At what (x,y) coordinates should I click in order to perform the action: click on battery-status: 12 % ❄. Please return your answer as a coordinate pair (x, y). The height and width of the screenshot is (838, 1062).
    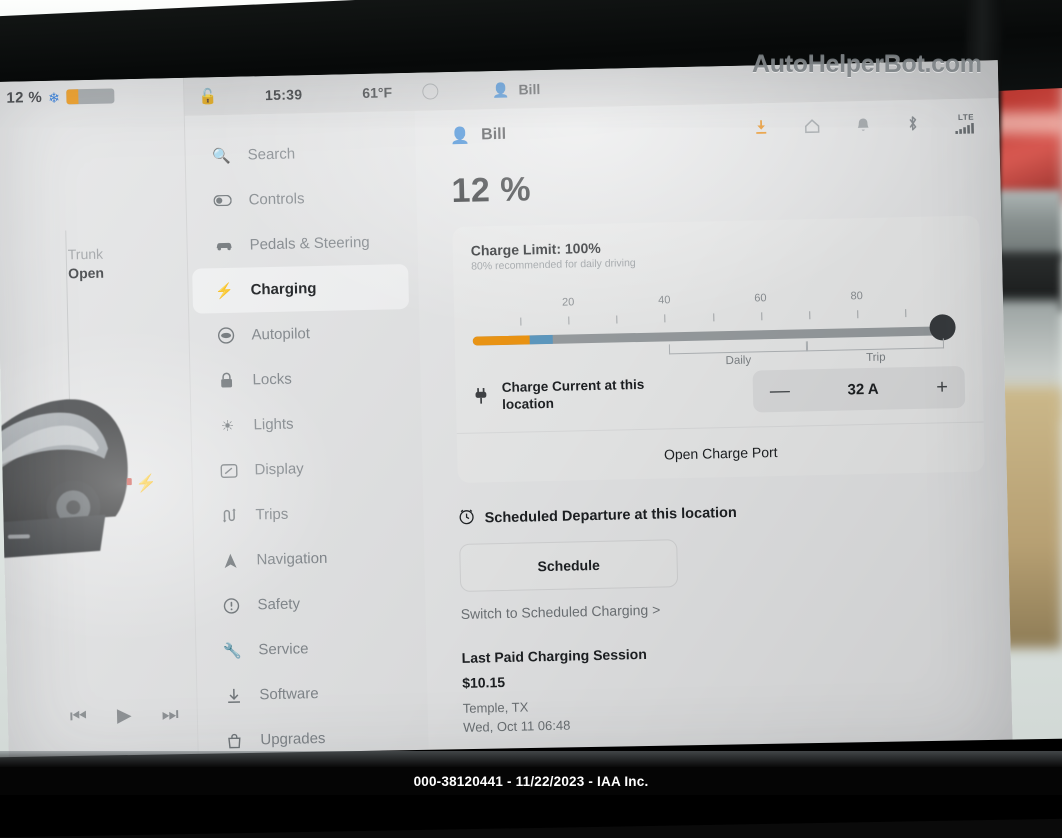
    Looking at the image, I should click on (60, 97).